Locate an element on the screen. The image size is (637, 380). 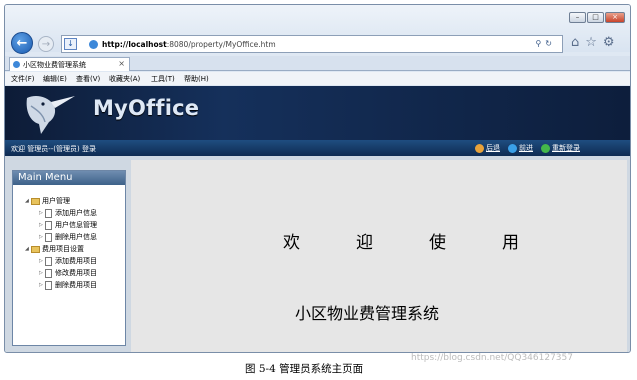
figure-caption: 图 5-4 管理员系统主页面 is located at coordinates (304, 369).